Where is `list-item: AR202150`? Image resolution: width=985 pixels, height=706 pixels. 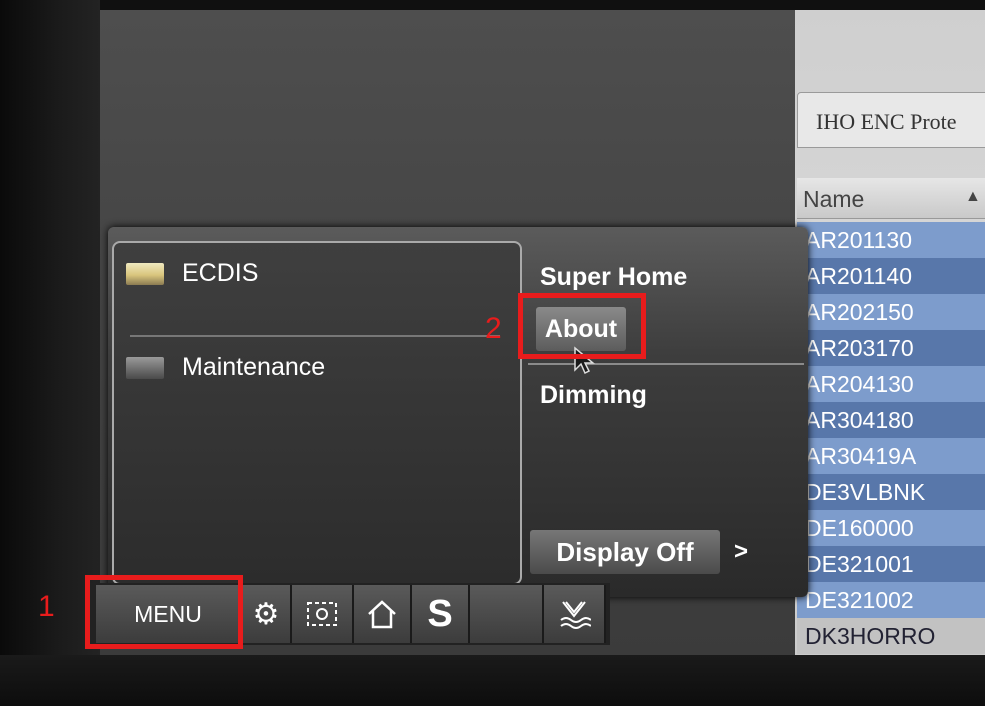
list-item: AR202150 is located at coordinates (891, 312).